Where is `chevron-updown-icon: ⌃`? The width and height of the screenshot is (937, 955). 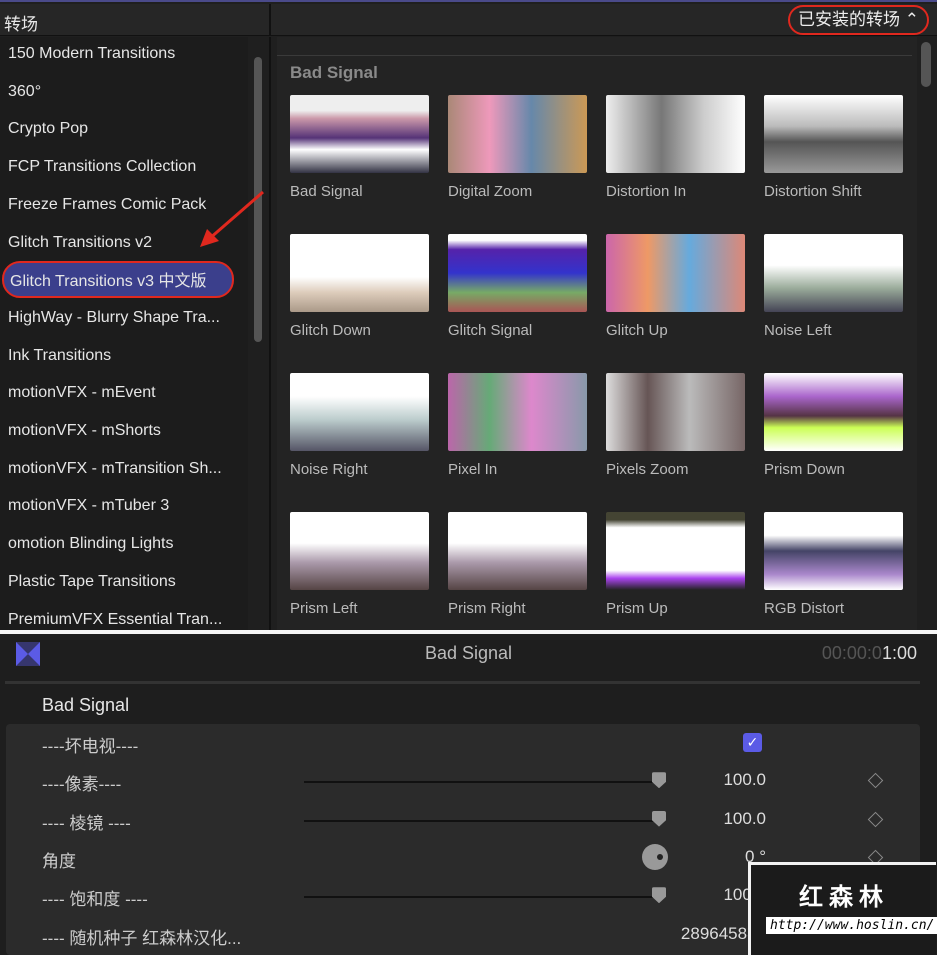
chevron-updown-icon: ⌃ is located at coordinates (911, 19).